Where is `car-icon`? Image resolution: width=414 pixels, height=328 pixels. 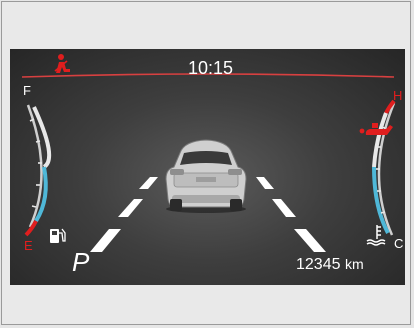 car-icon is located at coordinates (206, 176).